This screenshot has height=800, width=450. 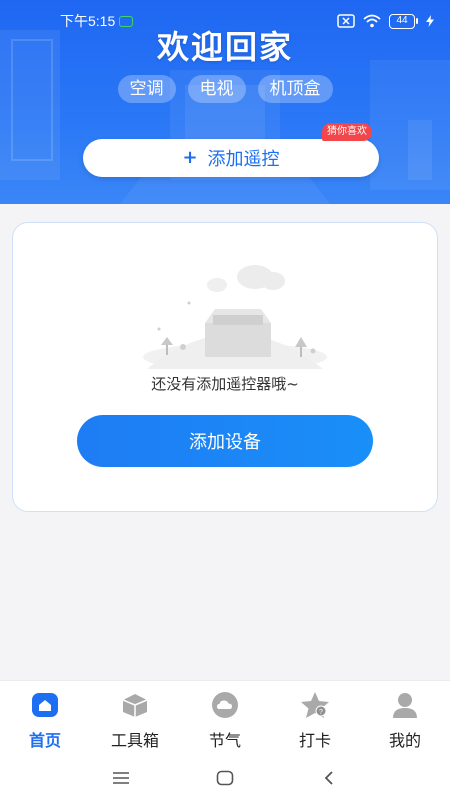 What do you see at coordinates (404, 740) in the screenshot?
I see `nav-label-profile: 我的` at bounding box center [404, 740].